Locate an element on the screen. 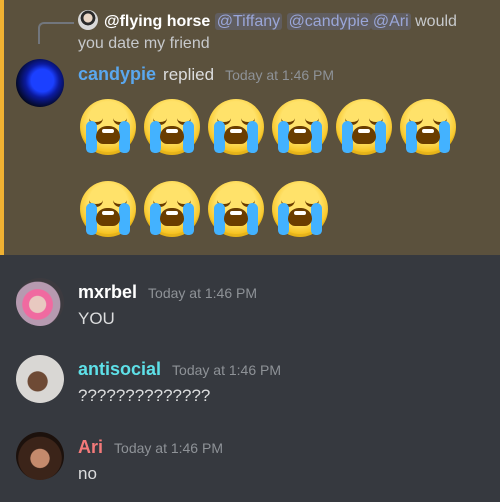  username: mxrbel is located at coordinates (107, 292).